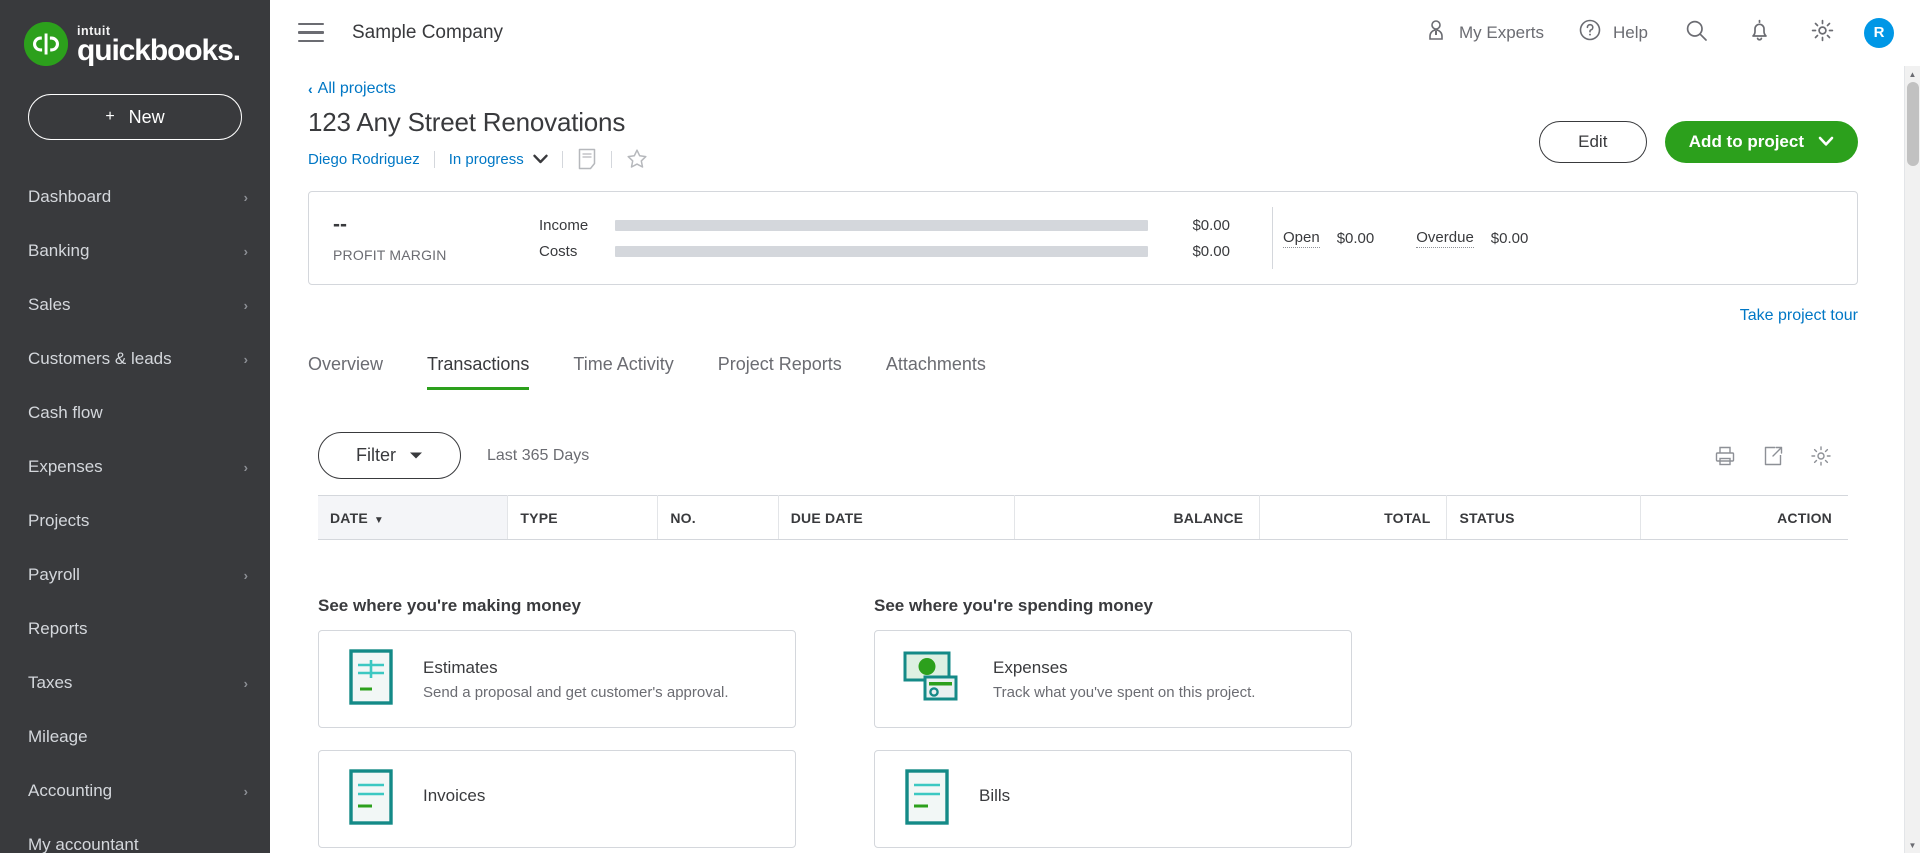  I want to click on notifications-button, so click(1759, 33).